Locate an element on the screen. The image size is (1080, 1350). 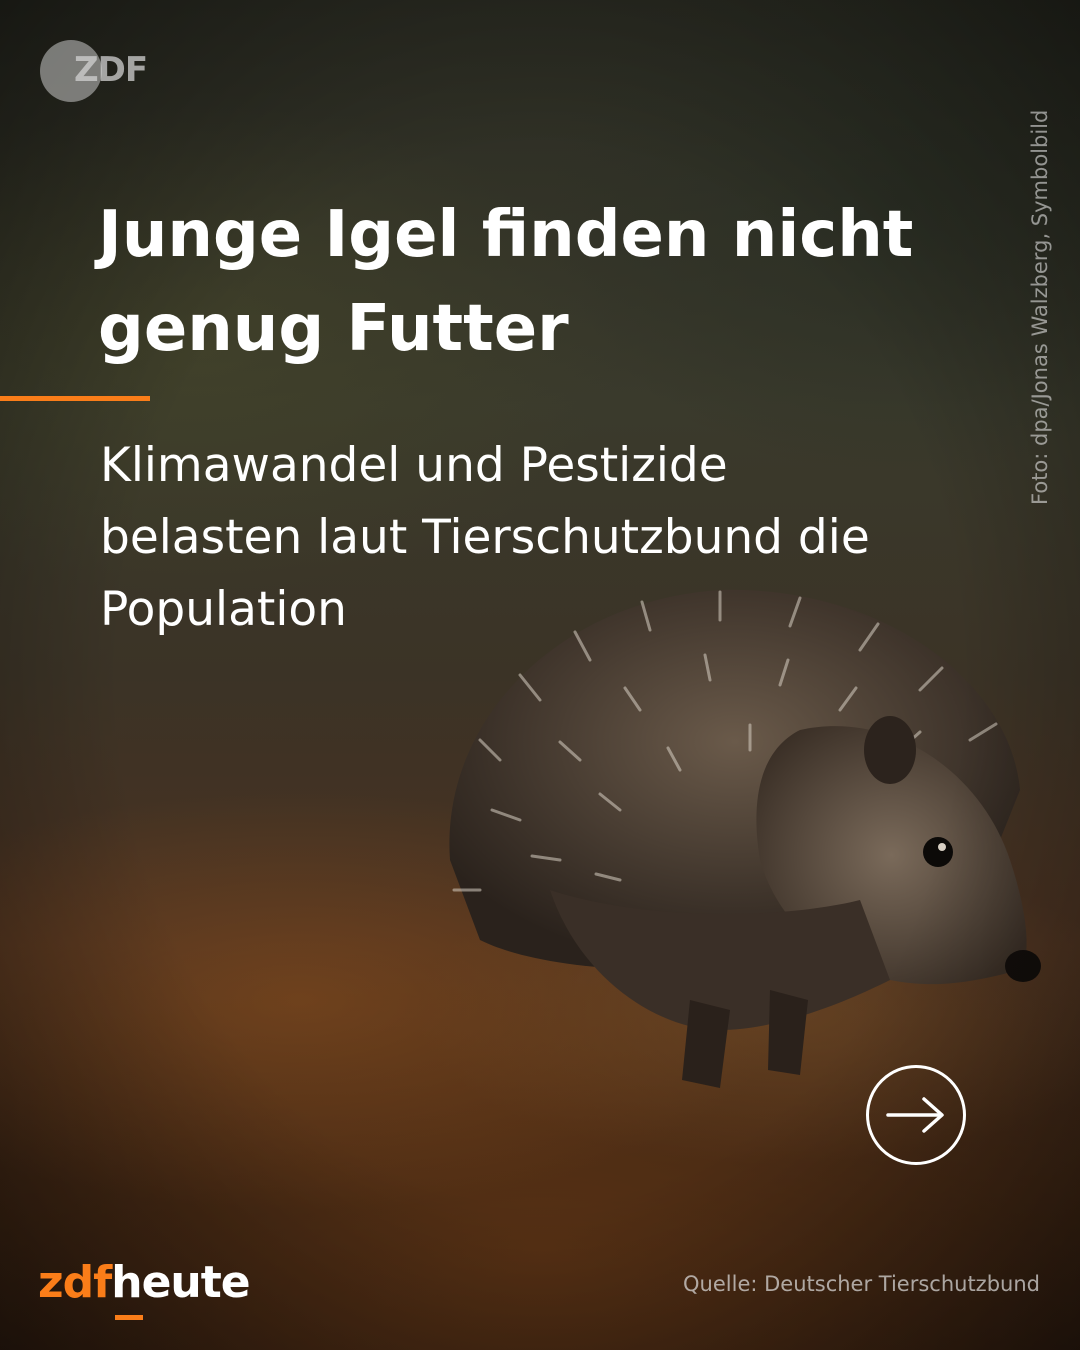
zdf-logo: ZDF is located at coordinates (95, 71).